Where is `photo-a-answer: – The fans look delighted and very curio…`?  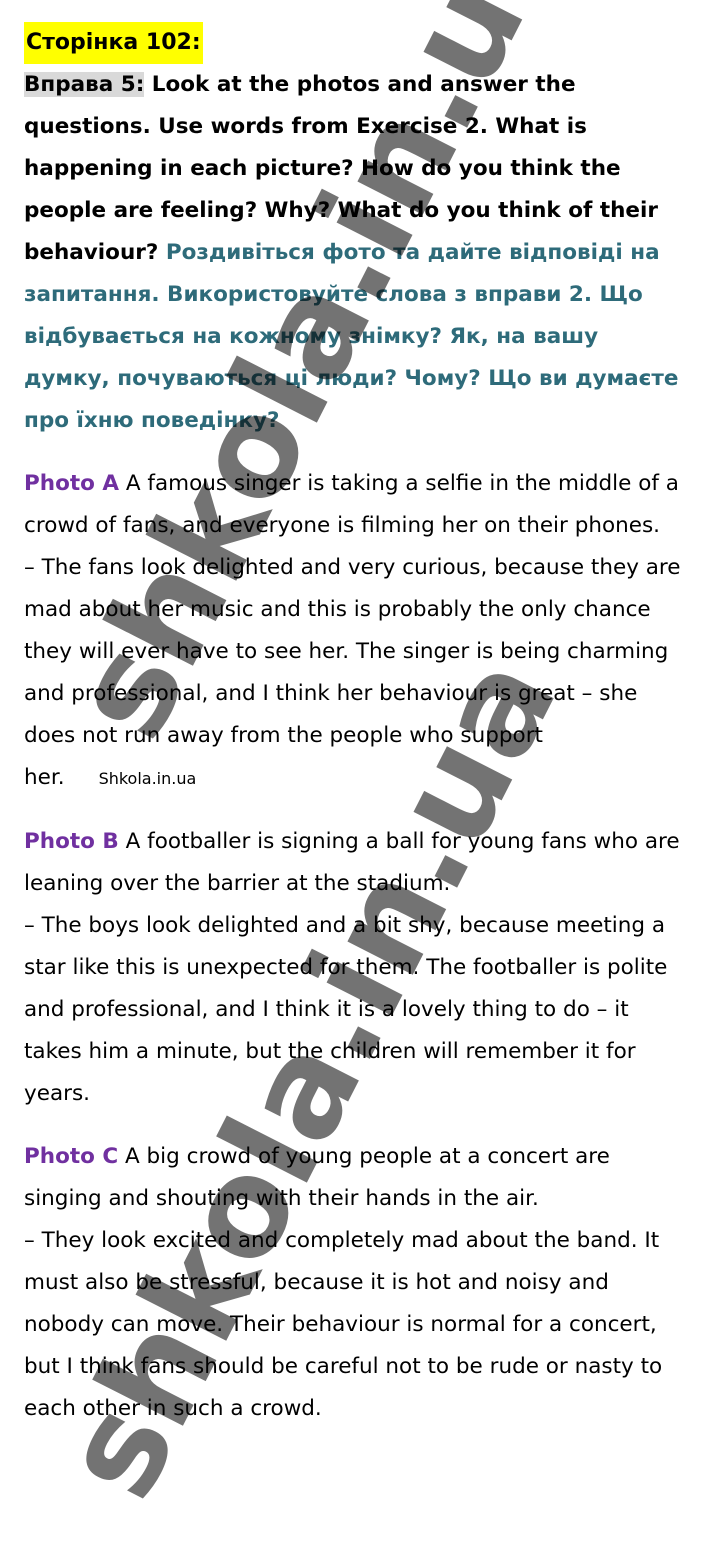 photo-a-answer: – The fans look delighted and very curio… is located at coordinates (352, 672).